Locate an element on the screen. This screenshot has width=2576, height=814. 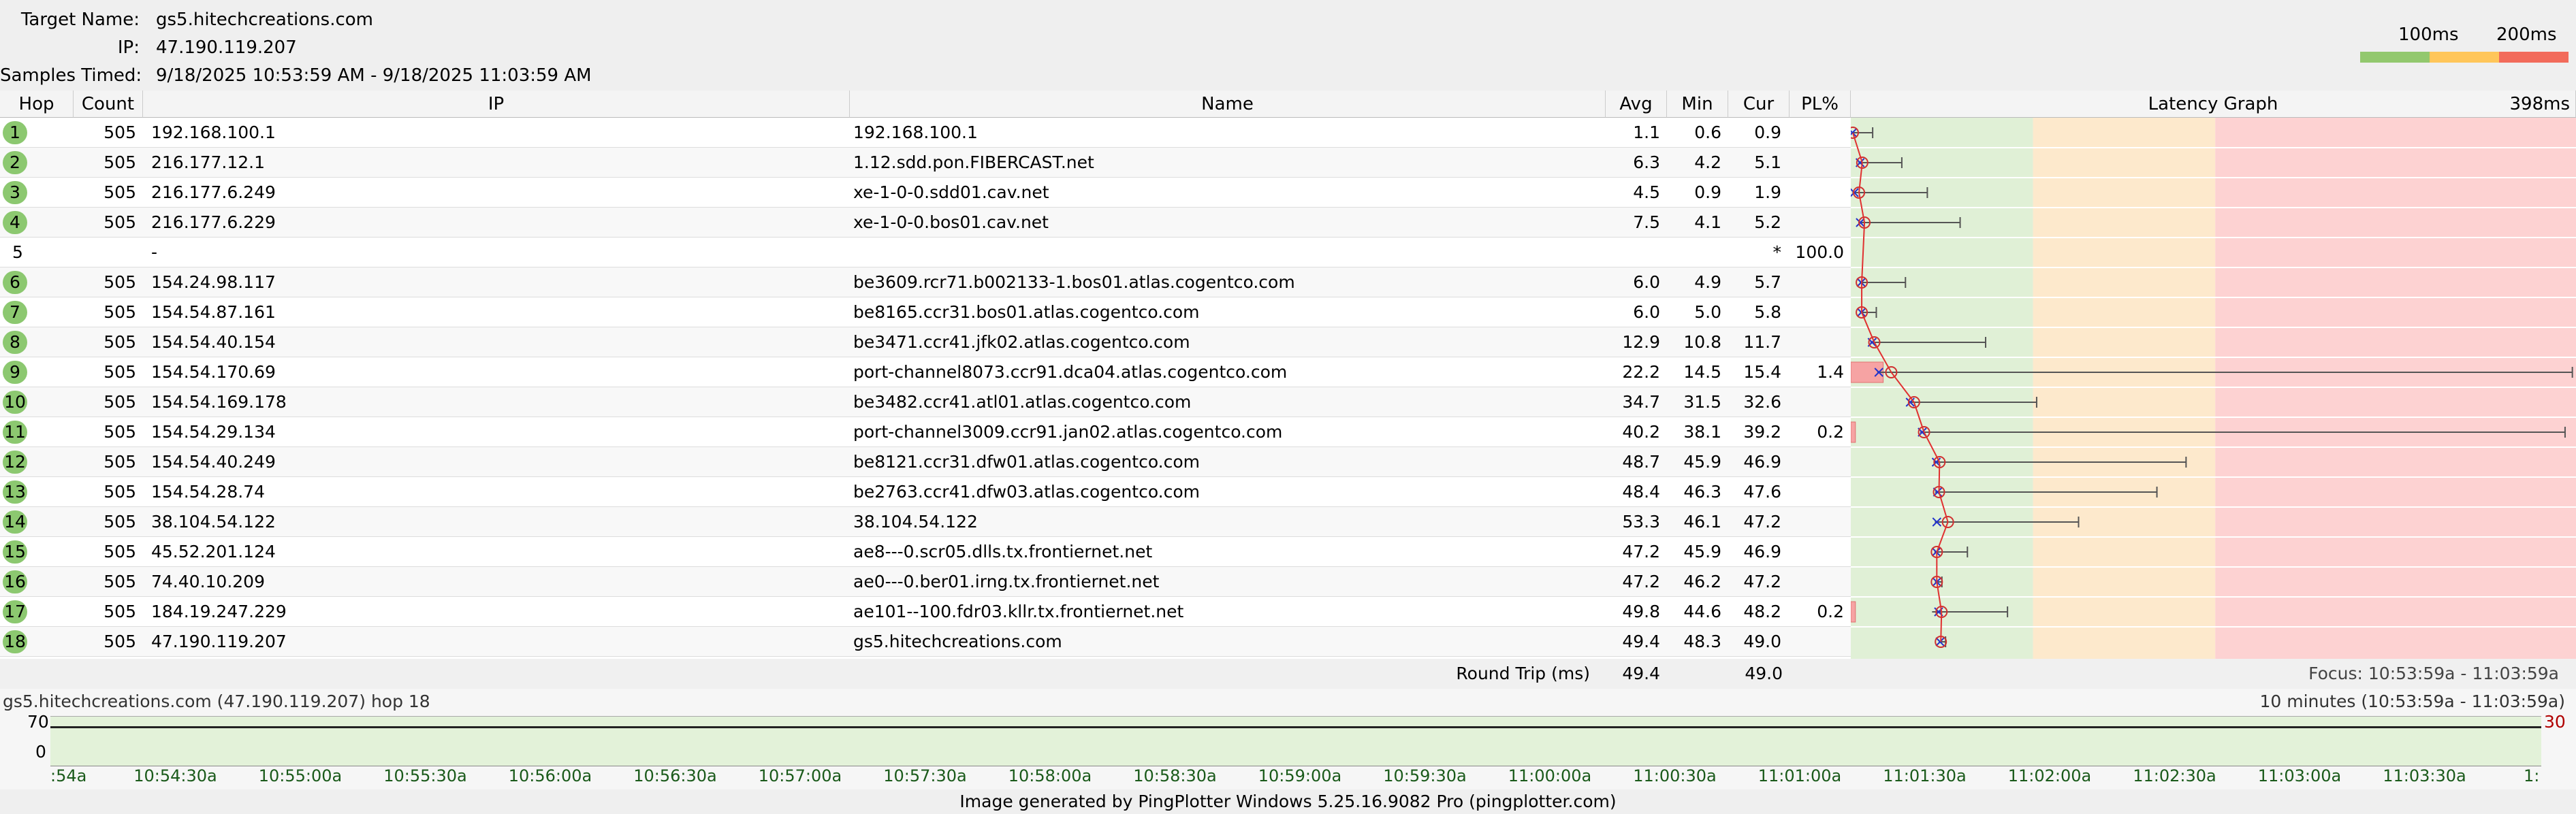
packet-loss-bar is located at coordinates (1853, 432).